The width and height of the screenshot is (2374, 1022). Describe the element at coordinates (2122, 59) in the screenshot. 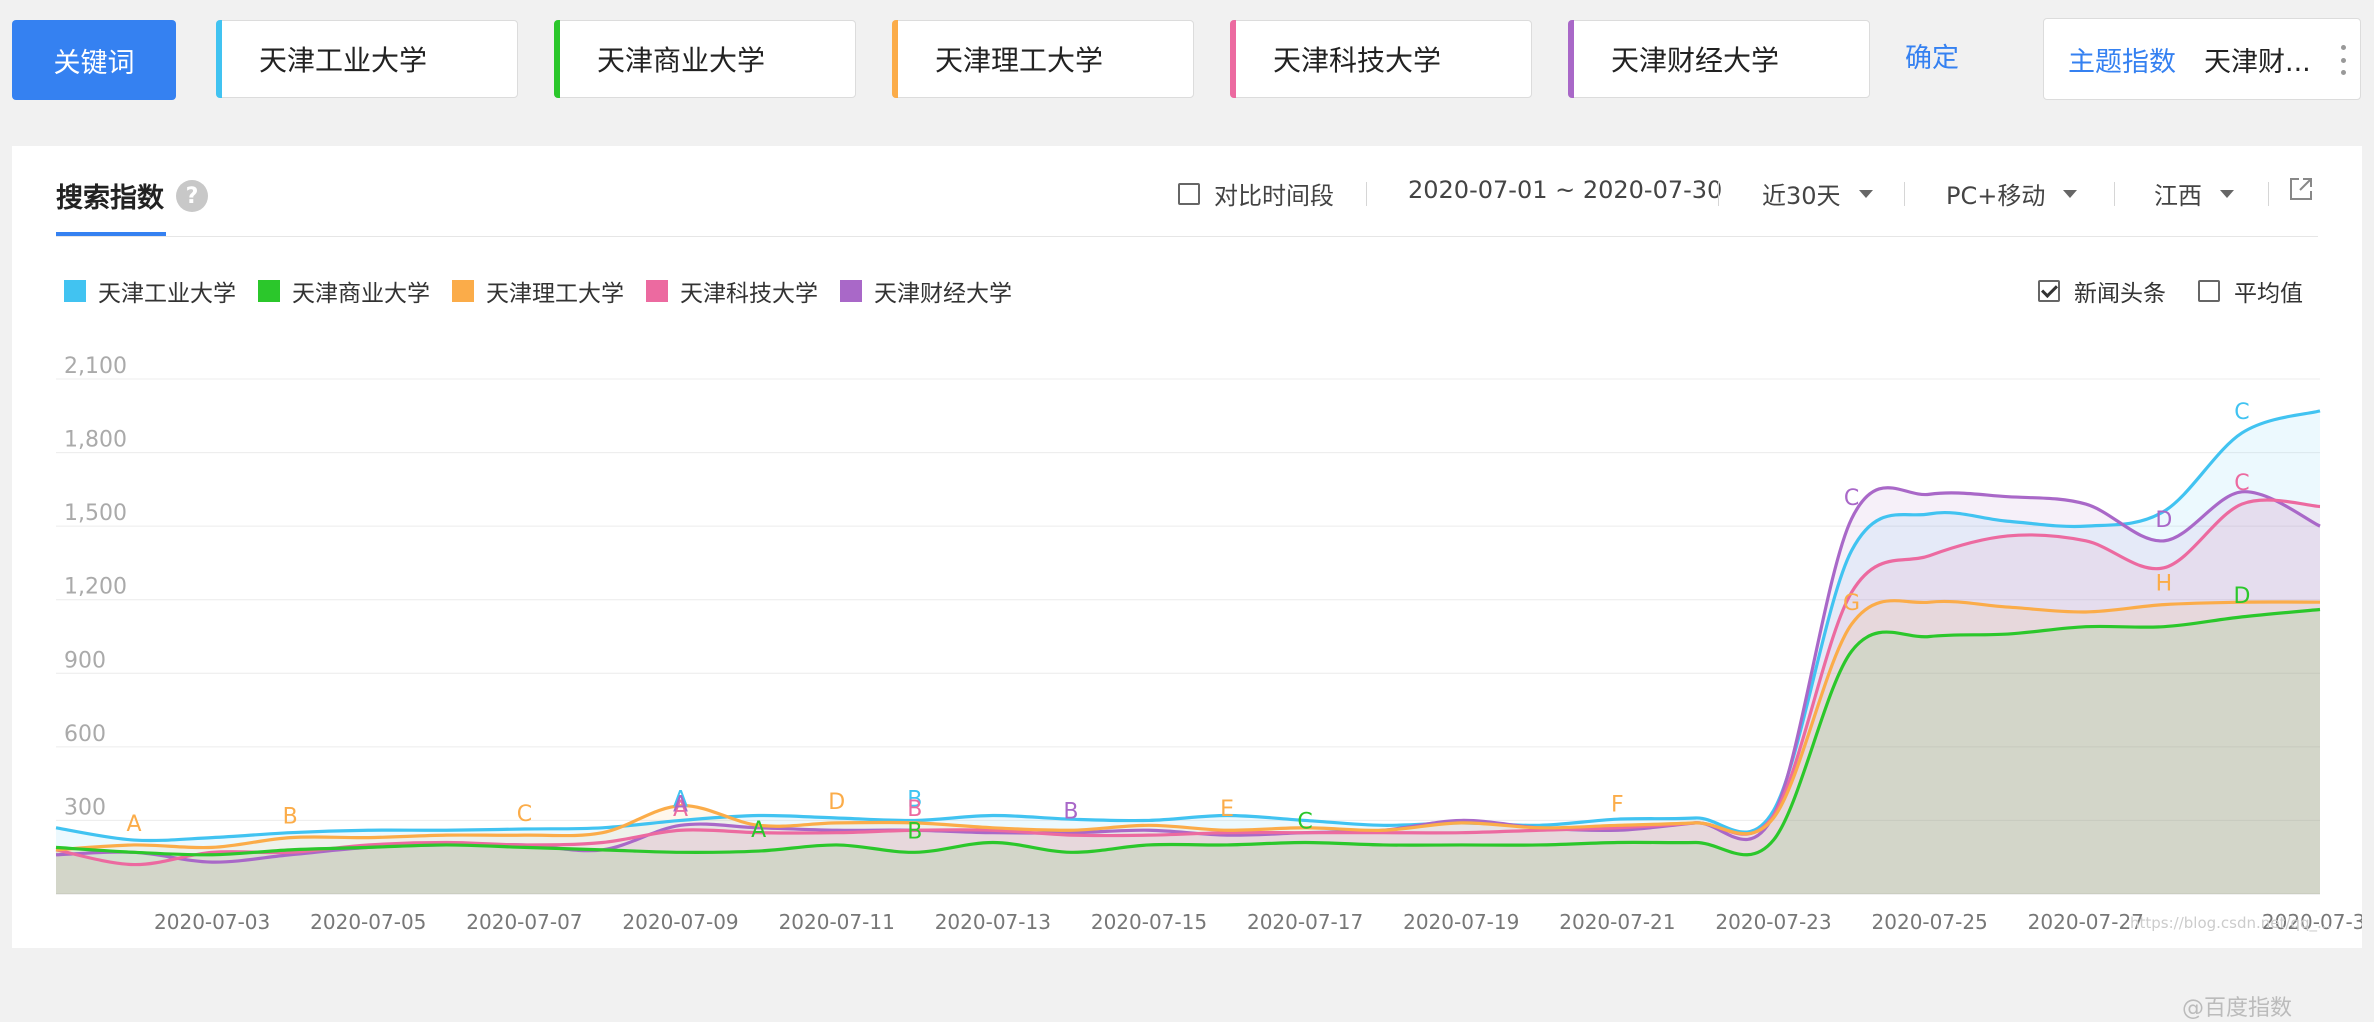

I see `topic-index-label: 主题指数` at that location.